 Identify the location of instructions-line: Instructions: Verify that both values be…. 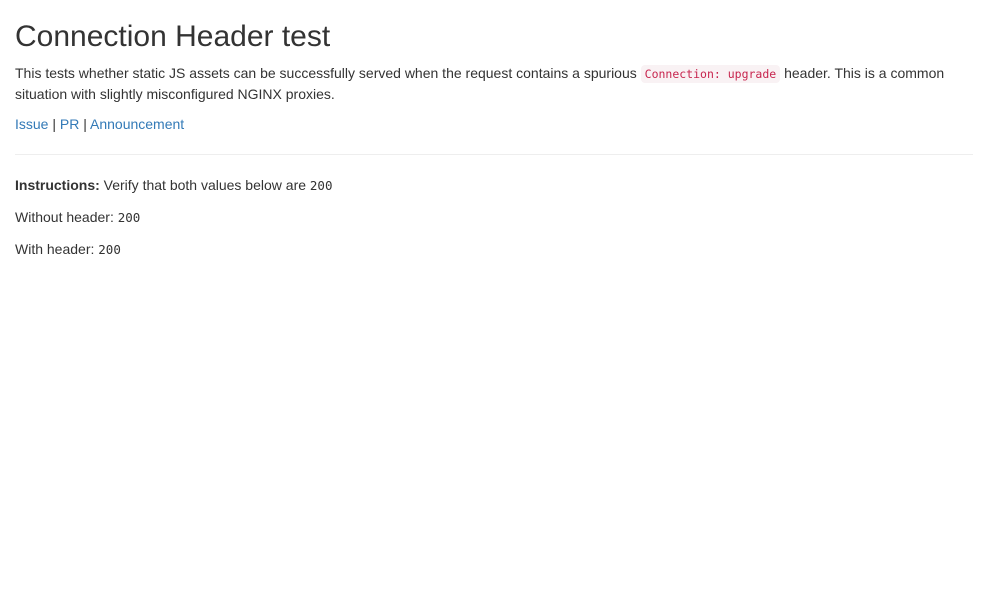
(494, 185).